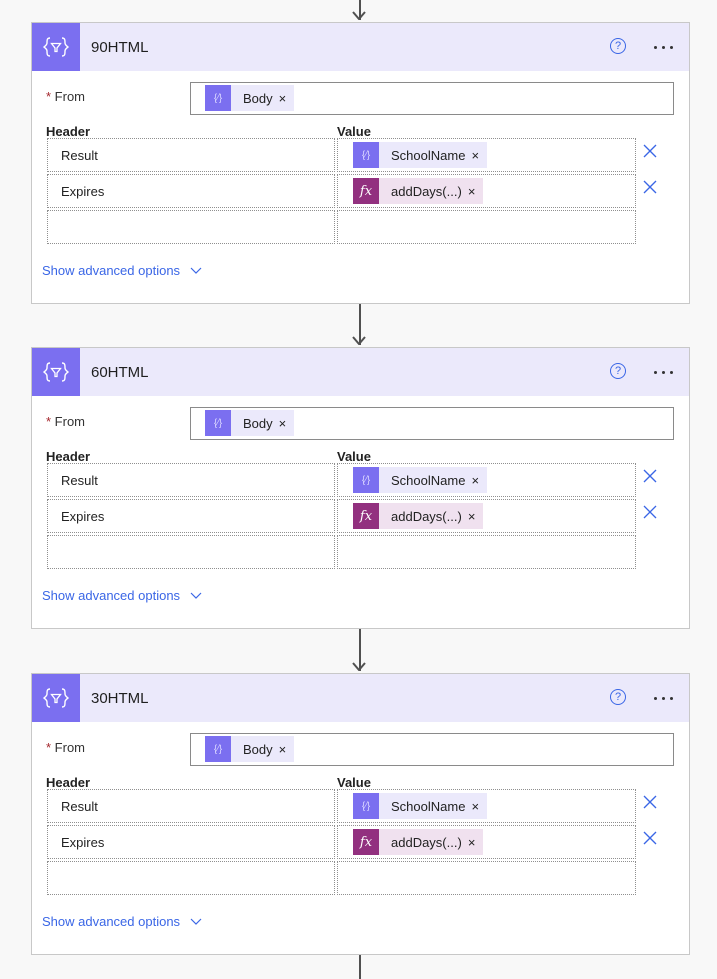  What do you see at coordinates (360, 372) in the screenshot?
I see `card-header: 60HTML ?` at bounding box center [360, 372].